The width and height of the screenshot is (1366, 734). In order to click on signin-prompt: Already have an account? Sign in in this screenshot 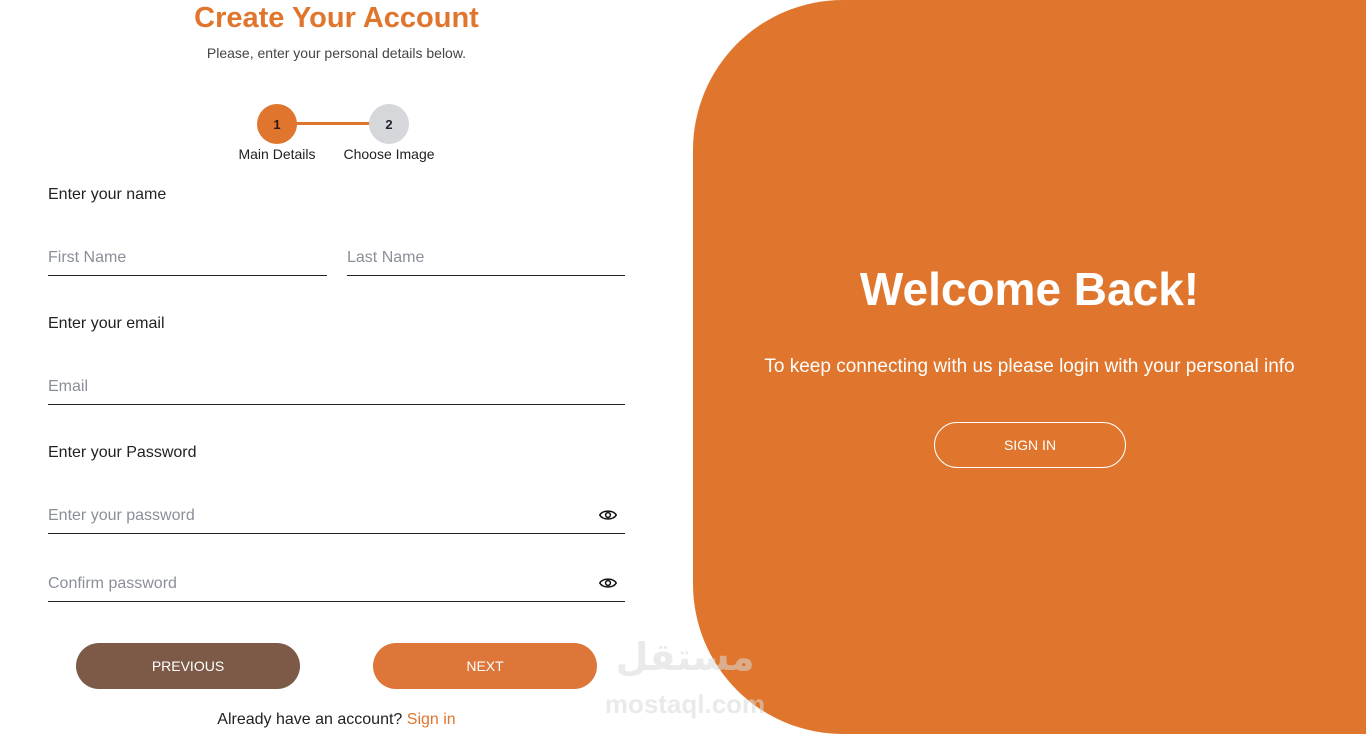, I will do `click(336, 720)`.